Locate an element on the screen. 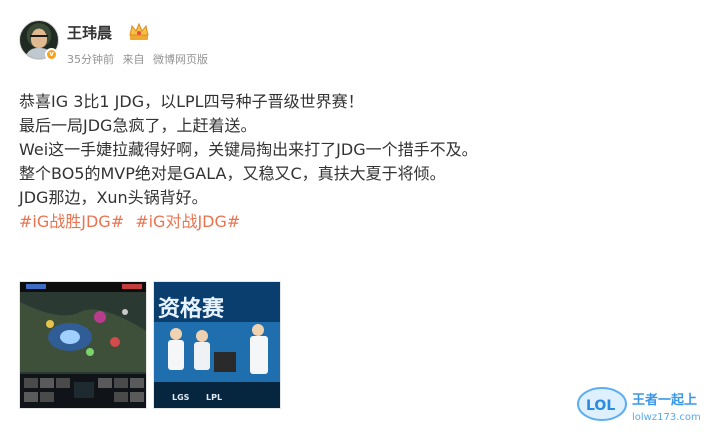 This screenshot has width=711, height=432. post-image-stage-photo: 资格赛 LGS LPL is located at coordinates (217, 345).